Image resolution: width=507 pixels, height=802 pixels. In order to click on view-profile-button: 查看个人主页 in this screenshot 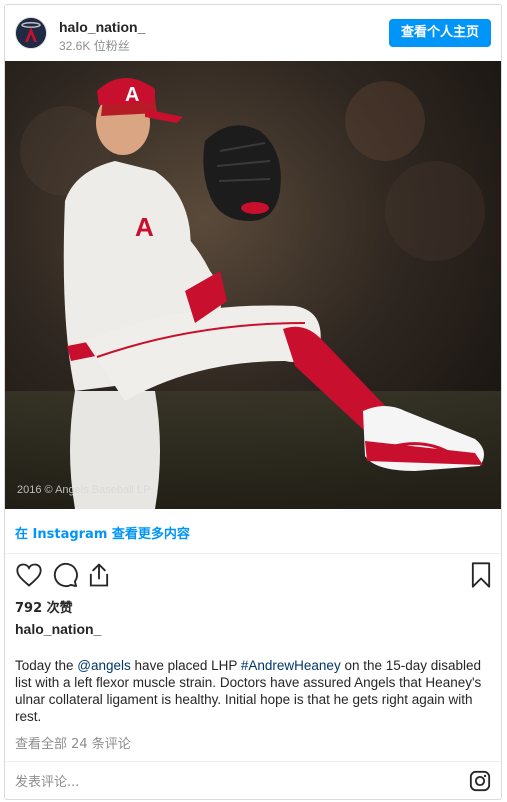, I will do `click(439, 33)`.